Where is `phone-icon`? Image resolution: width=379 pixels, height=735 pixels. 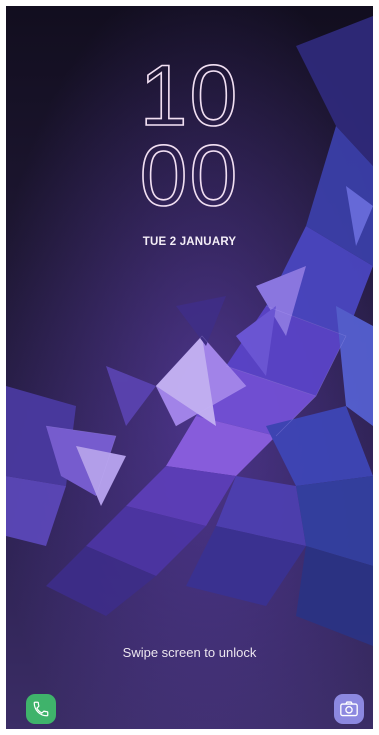
phone-icon is located at coordinates (41, 709).